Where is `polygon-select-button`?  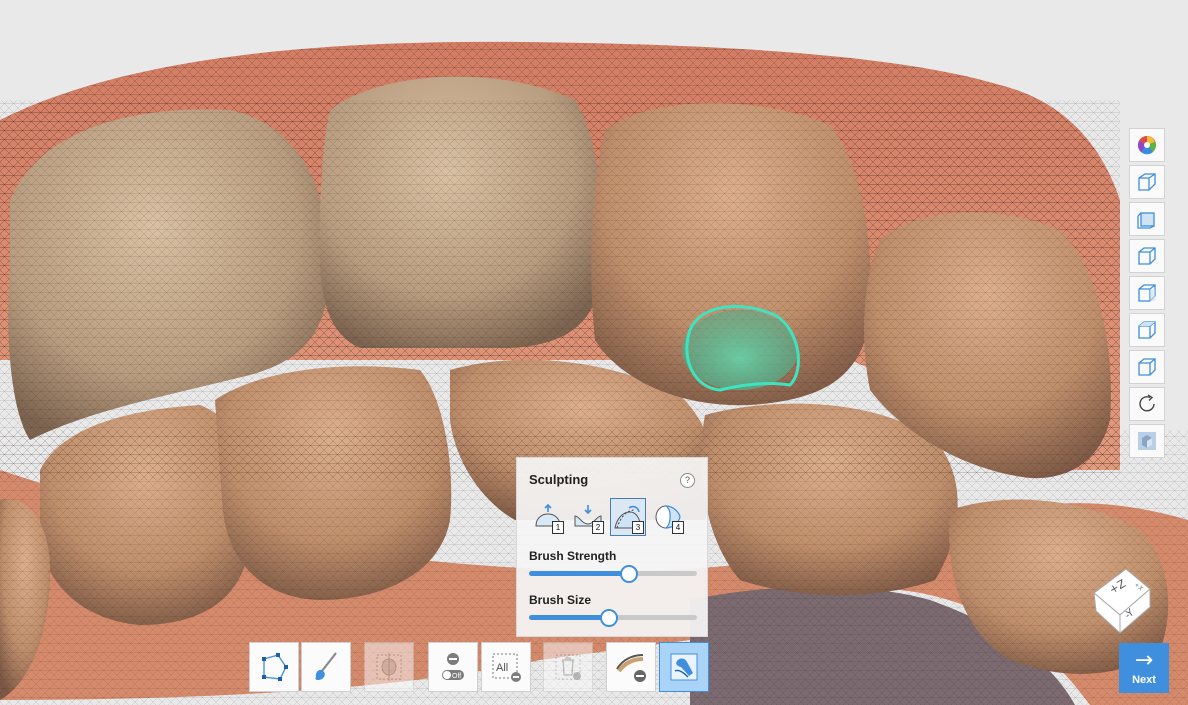 polygon-select-button is located at coordinates (274, 667).